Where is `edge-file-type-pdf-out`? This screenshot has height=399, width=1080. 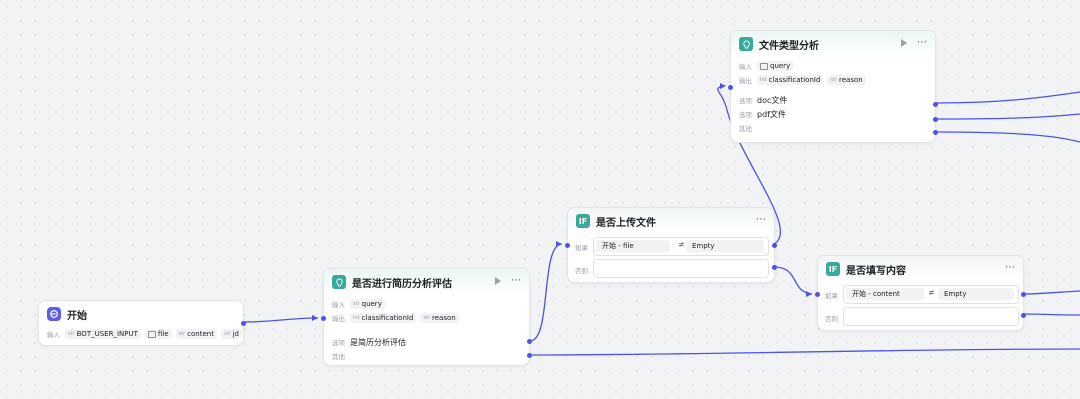 edge-file-type-pdf-out is located at coordinates (1007, 116).